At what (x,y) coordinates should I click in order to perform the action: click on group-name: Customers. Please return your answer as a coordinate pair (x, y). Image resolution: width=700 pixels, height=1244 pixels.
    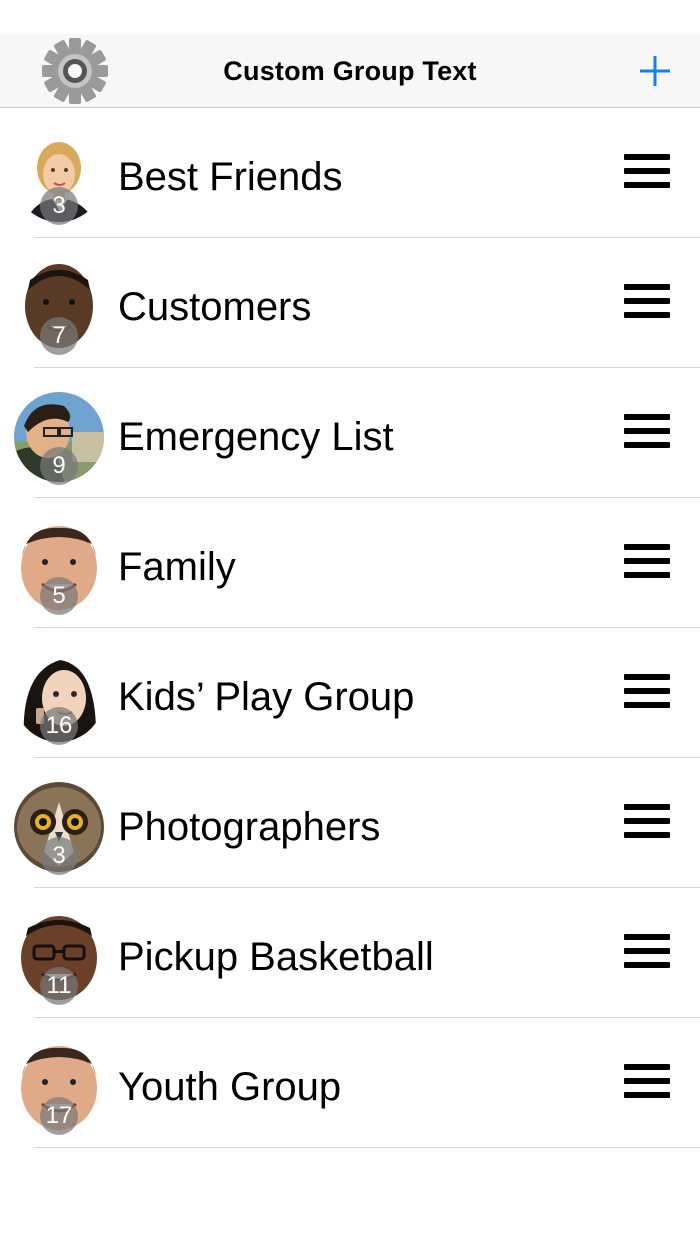
    Looking at the image, I should click on (215, 307).